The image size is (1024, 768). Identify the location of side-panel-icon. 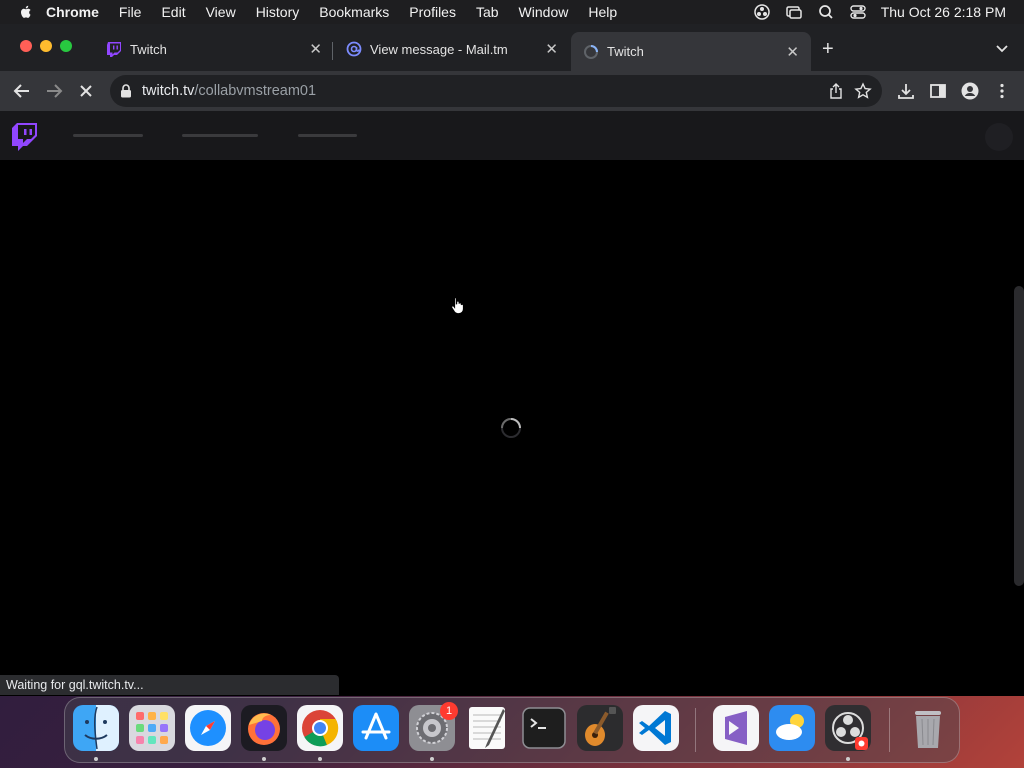
(938, 91).